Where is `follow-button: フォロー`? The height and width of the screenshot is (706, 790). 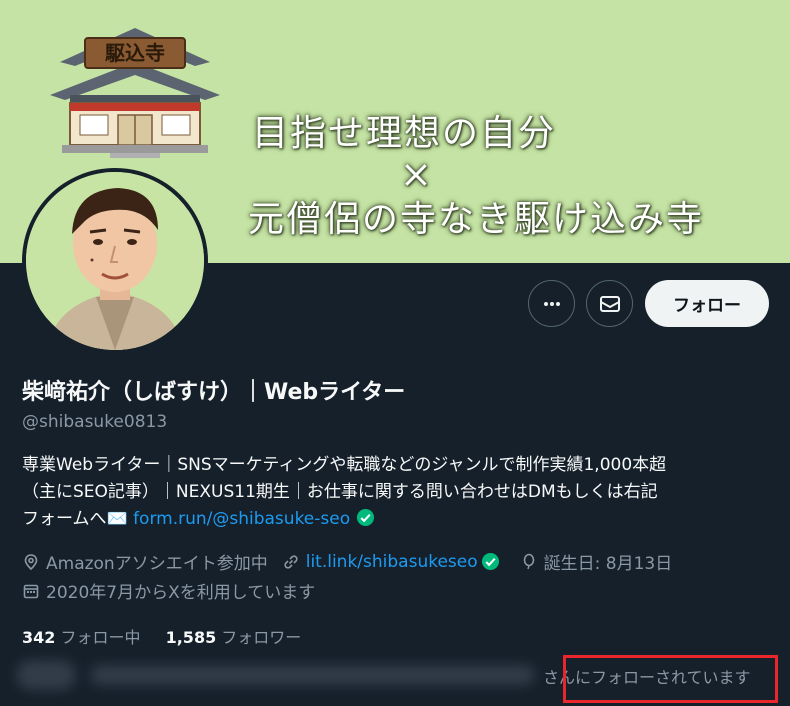
follow-button: フォロー is located at coordinates (707, 303).